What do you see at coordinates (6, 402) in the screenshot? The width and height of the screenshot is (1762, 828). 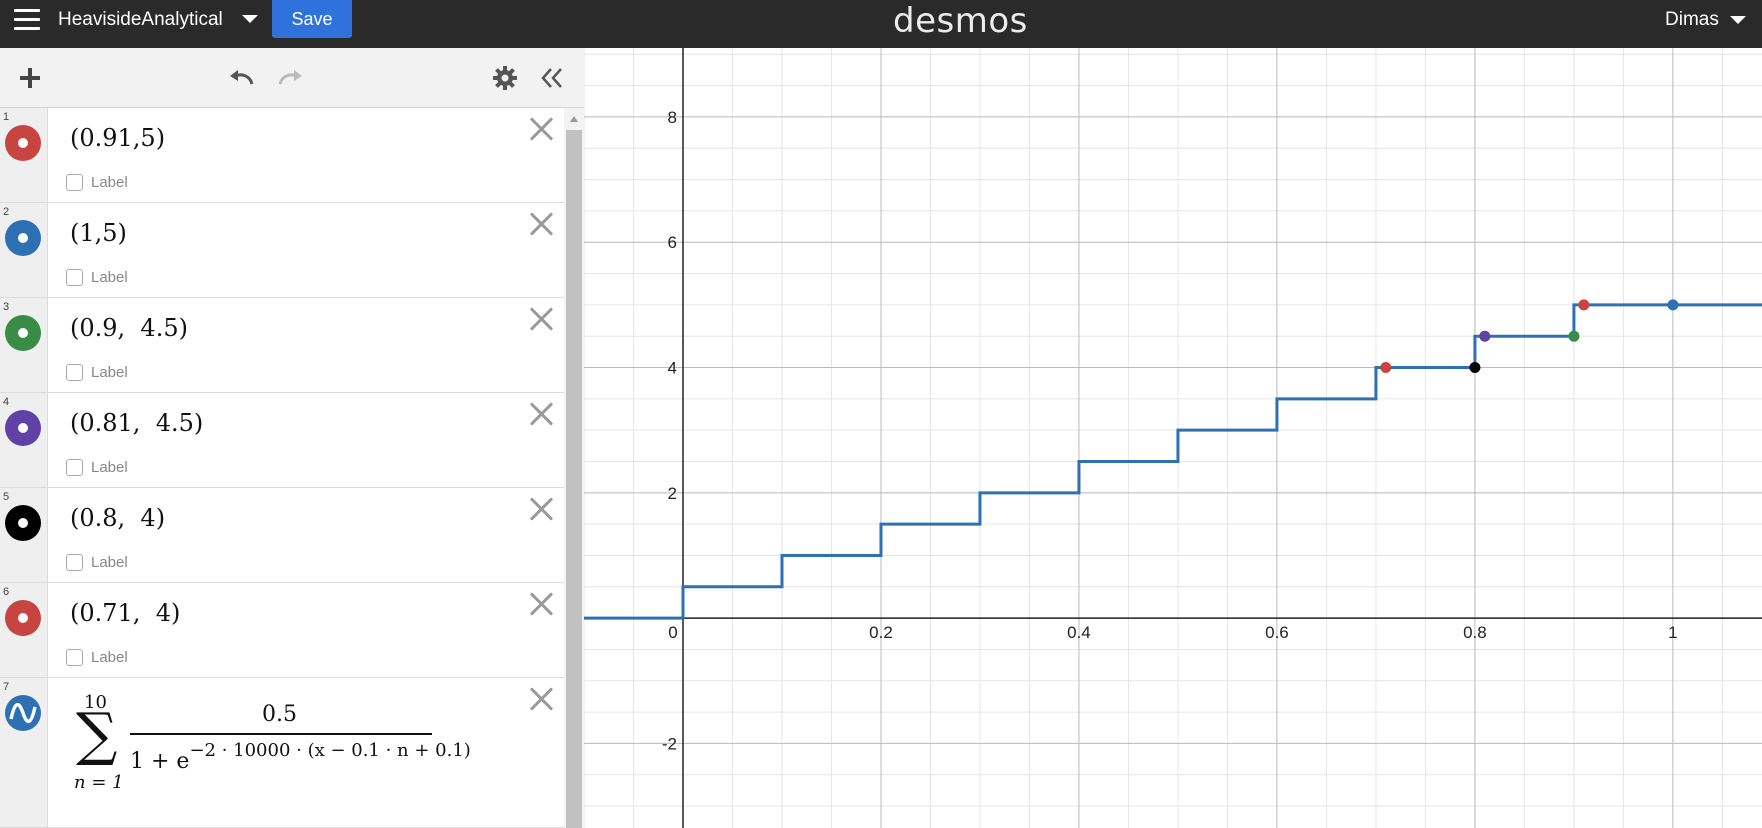 I see `expression-index: 4` at bounding box center [6, 402].